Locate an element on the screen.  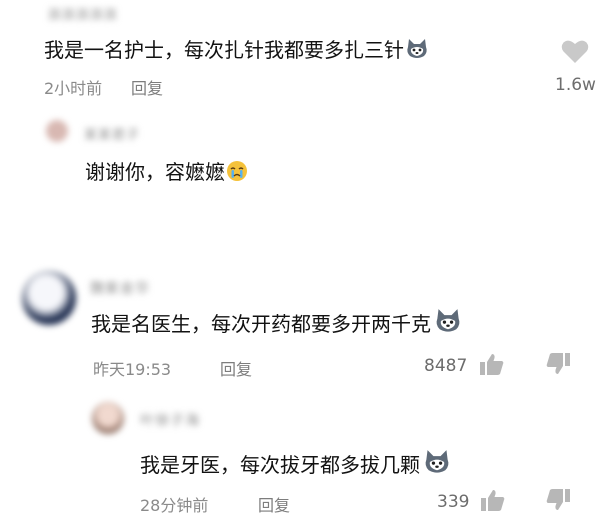
like-count: 339 is located at coordinates (453, 502).